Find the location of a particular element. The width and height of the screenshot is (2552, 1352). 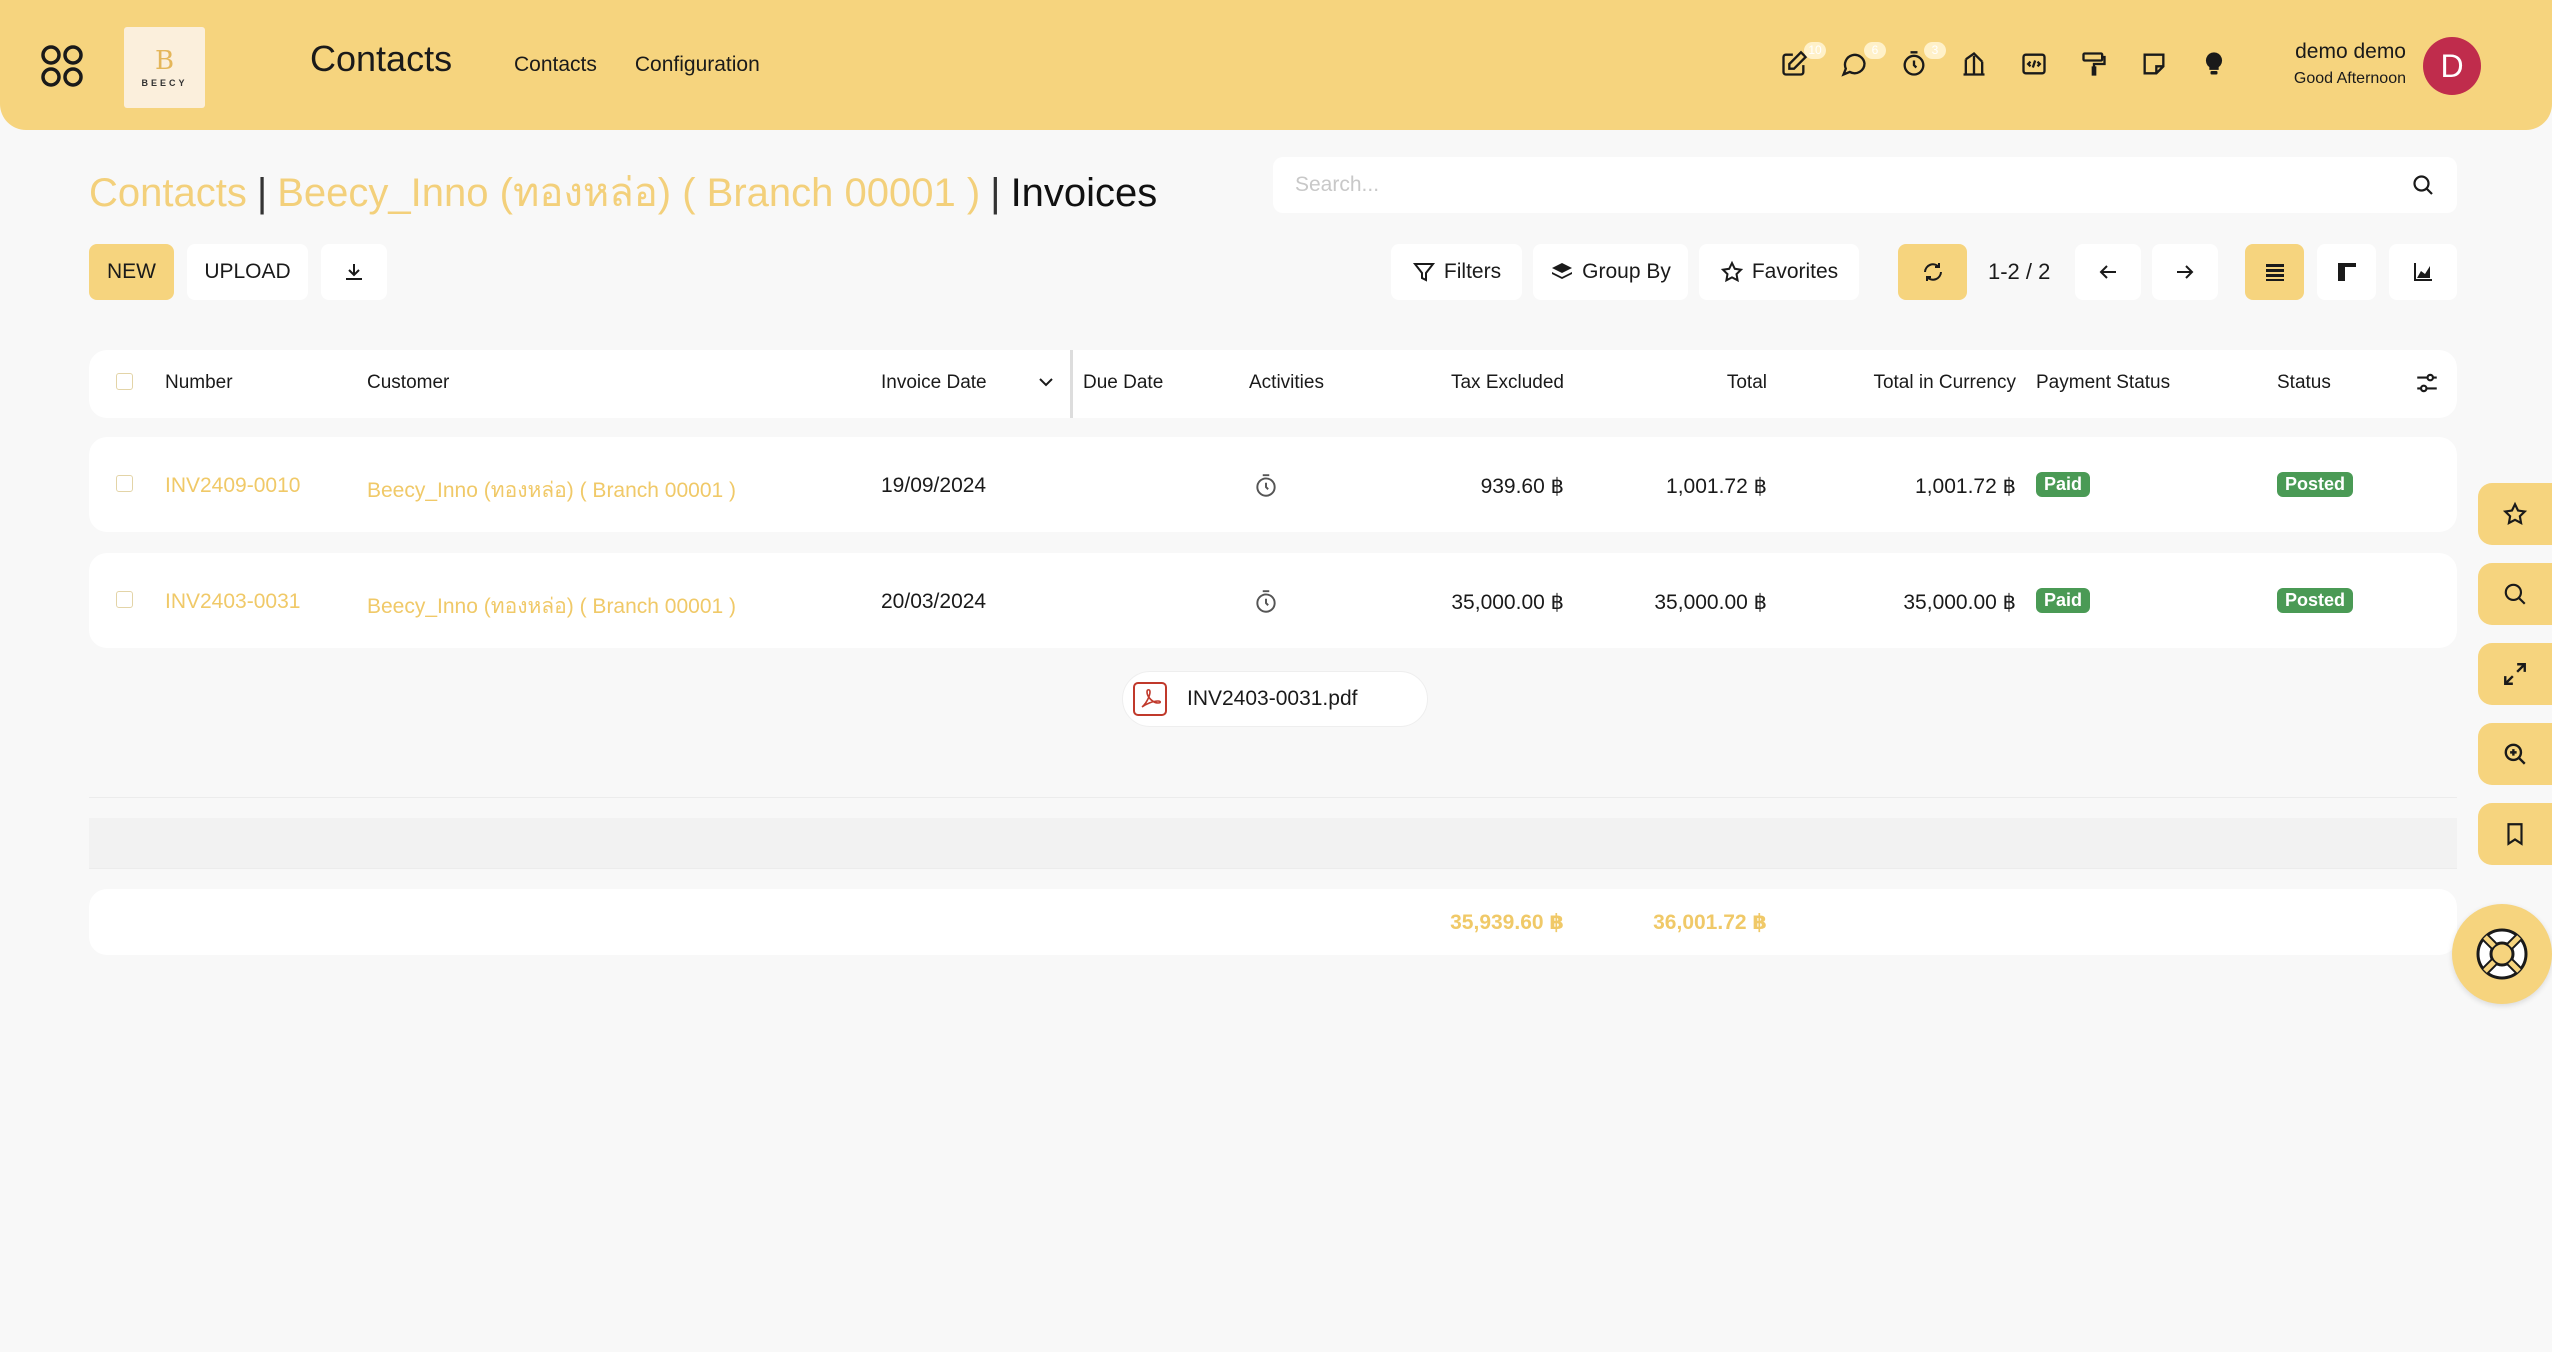

arrow-right-icon is located at coordinates (2185, 272).